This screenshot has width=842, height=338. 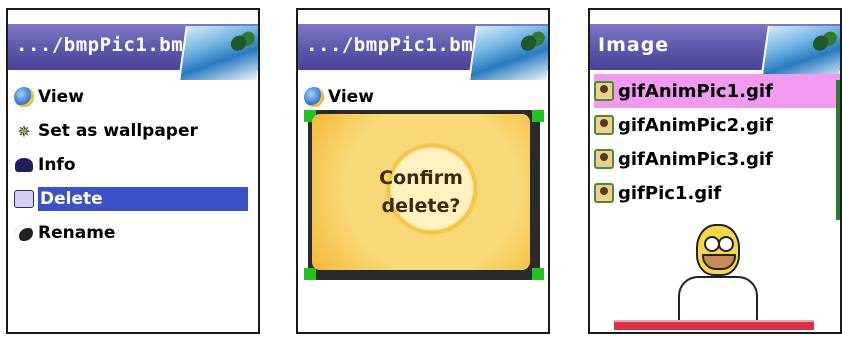 I want to click on scrollbar, so click(x=838, y=150).